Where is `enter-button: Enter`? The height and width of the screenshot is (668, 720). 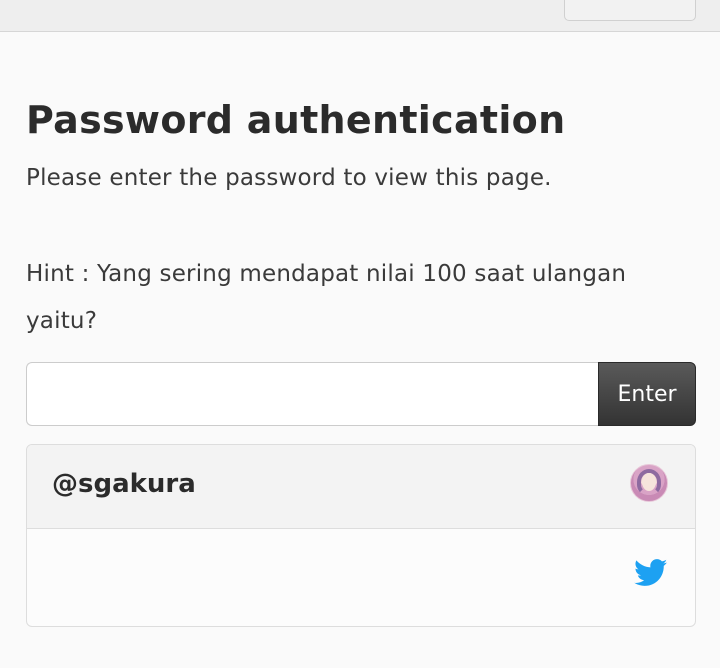
enter-button: Enter is located at coordinates (647, 394).